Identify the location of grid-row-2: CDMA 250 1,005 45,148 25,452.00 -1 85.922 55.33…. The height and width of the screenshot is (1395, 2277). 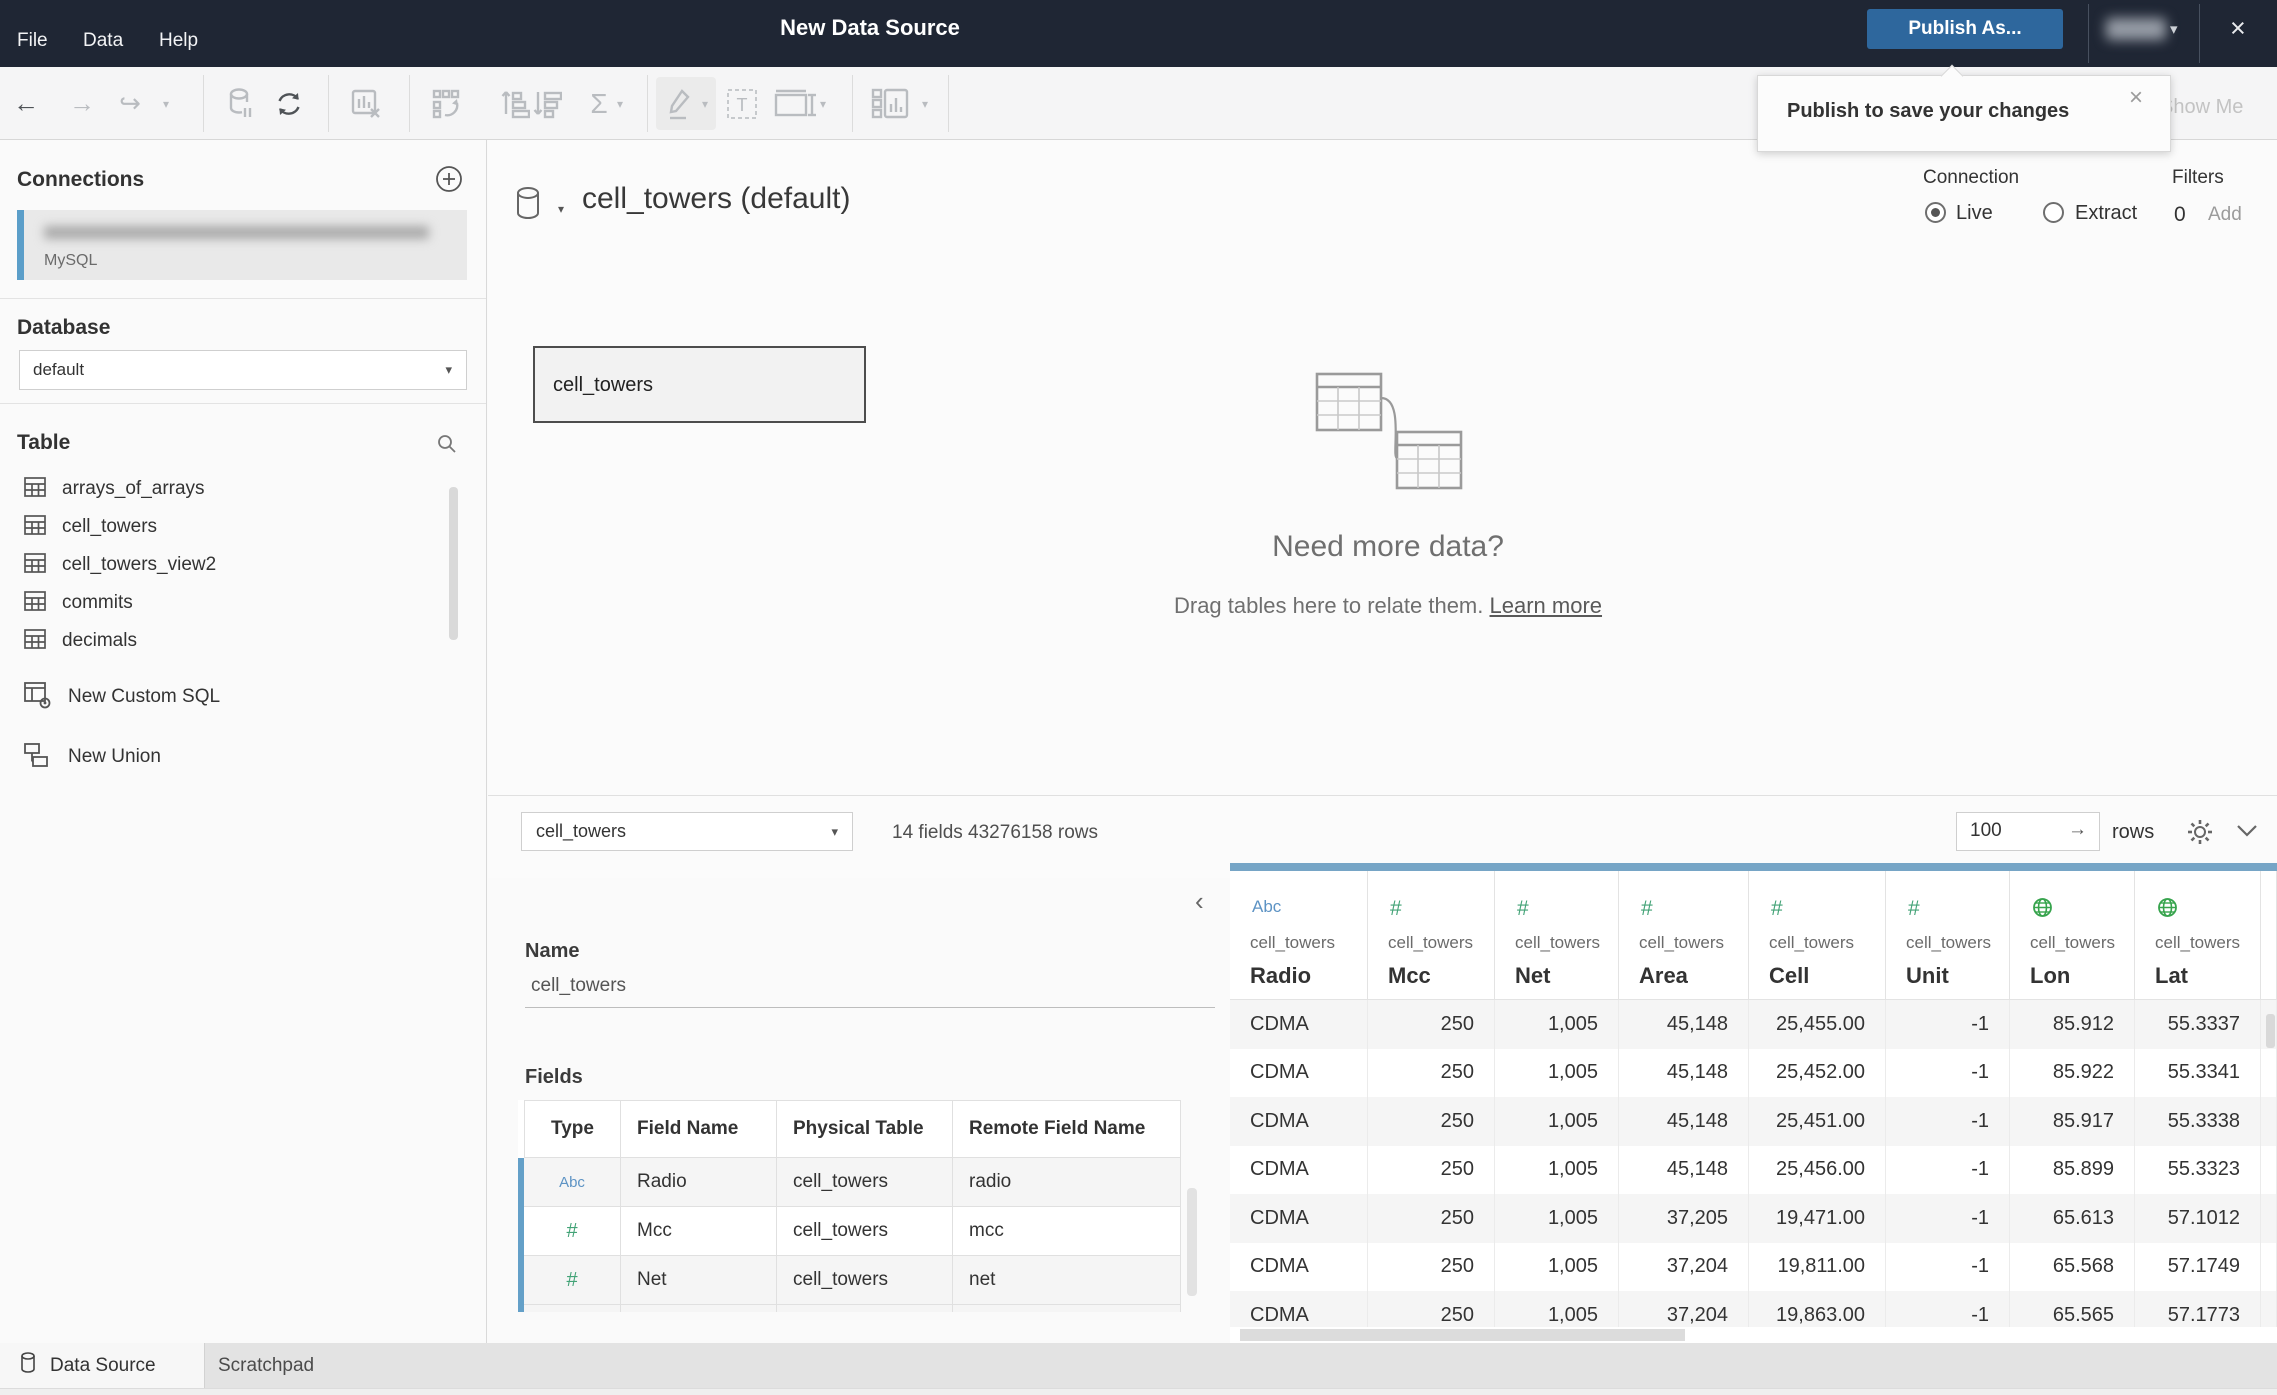
(1753, 1072).